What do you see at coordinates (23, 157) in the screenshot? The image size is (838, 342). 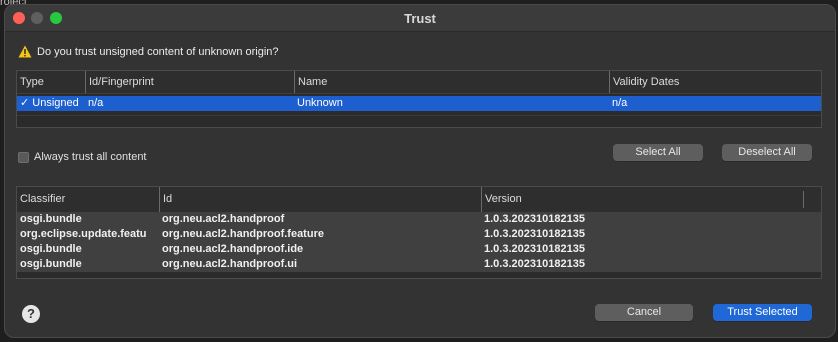 I see `always-trust-checkbox` at bounding box center [23, 157].